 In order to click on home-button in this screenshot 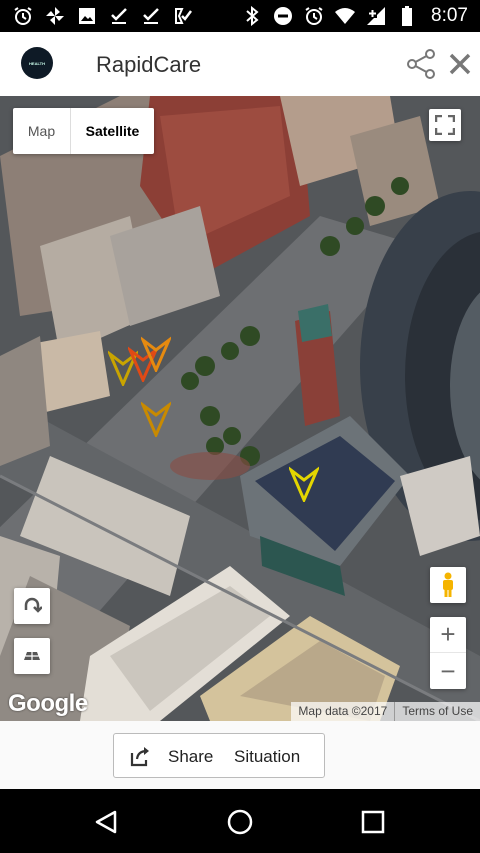, I will do `click(240, 822)`.